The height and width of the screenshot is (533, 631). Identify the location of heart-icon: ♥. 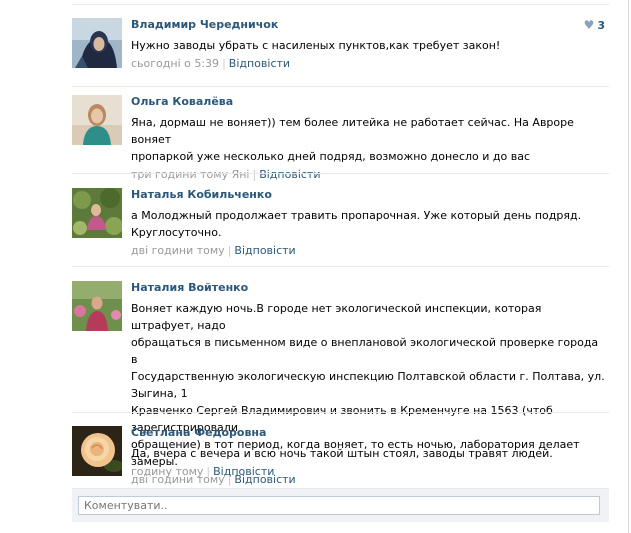
(589, 25).